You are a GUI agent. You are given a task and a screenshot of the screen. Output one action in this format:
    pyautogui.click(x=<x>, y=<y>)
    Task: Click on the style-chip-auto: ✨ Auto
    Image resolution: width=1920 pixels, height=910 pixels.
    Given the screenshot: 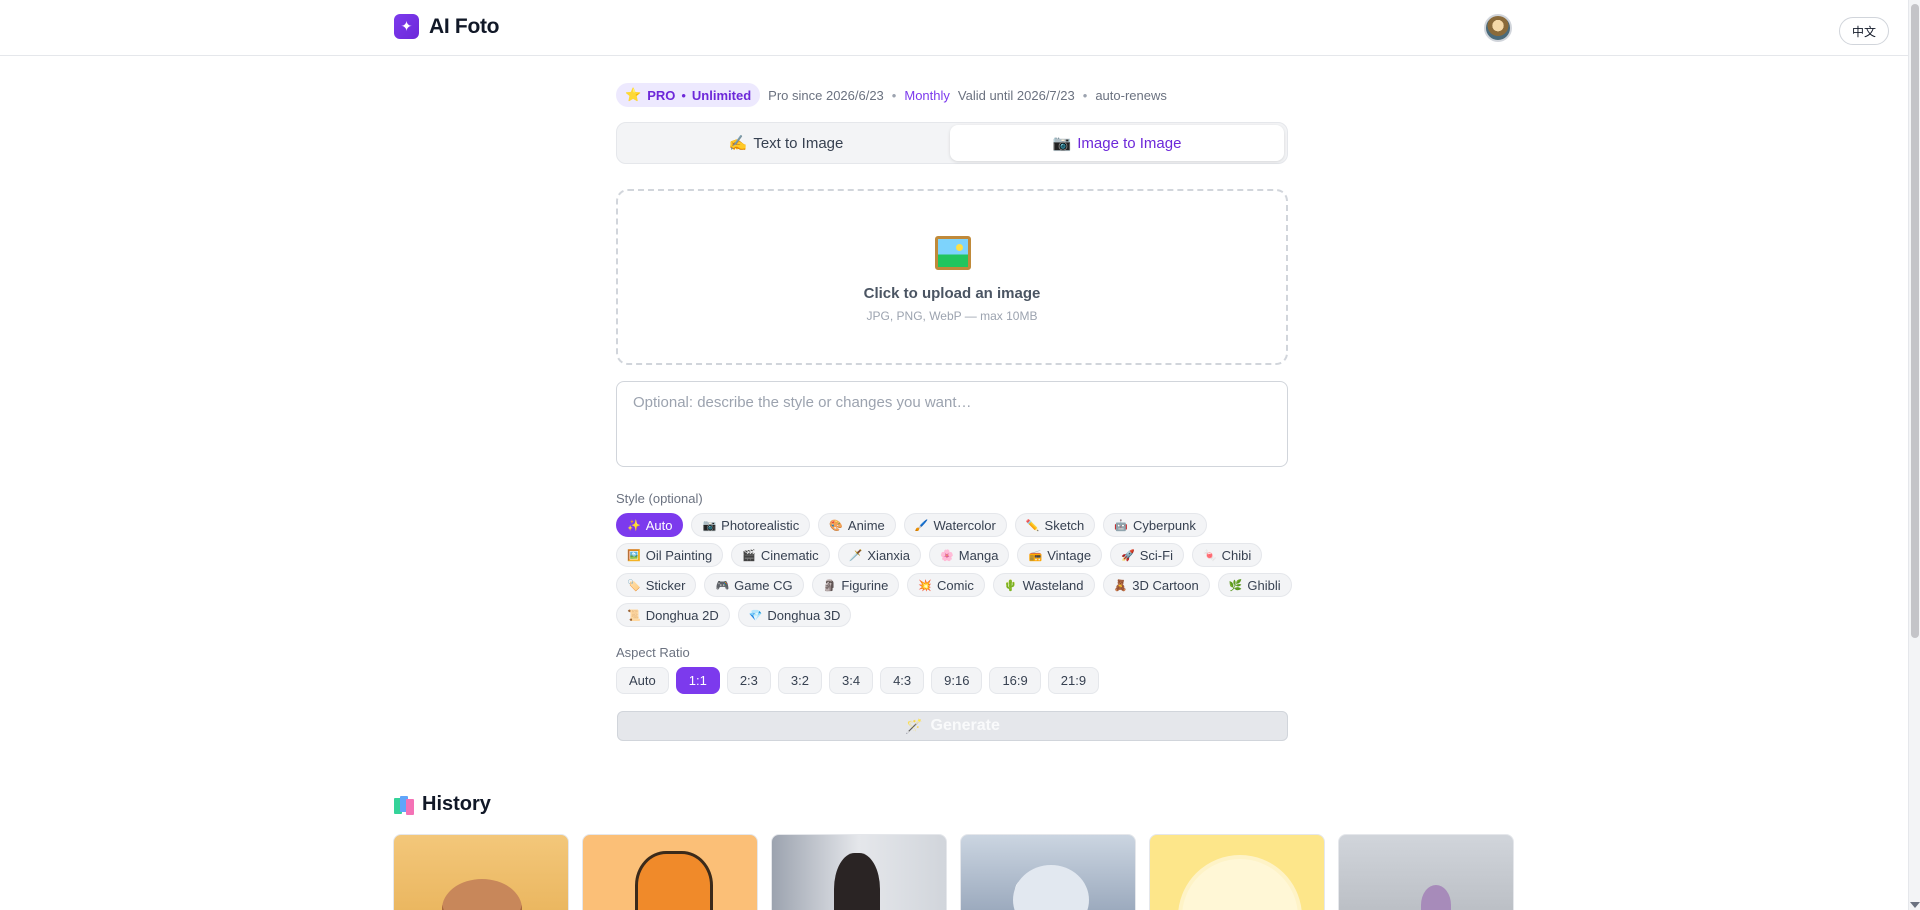 What is the action you would take?
    pyautogui.click(x=650, y=525)
    